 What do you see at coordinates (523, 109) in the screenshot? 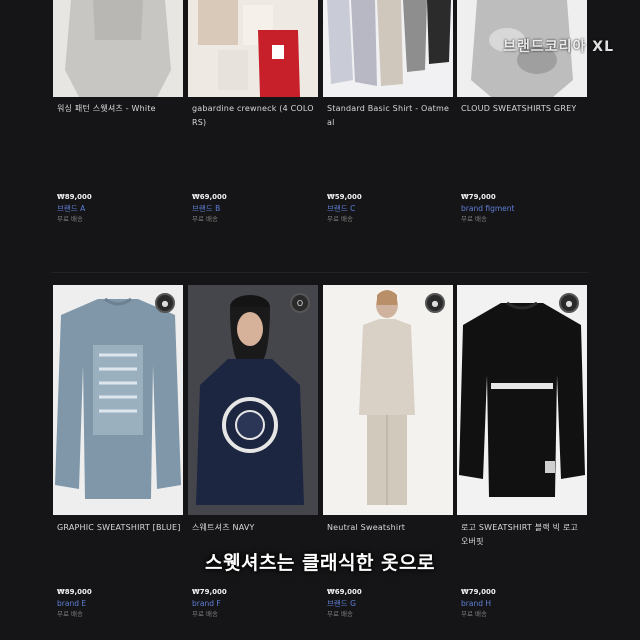
I see `product-name: CLOUD SWEATSHIRTS GREY` at bounding box center [523, 109].